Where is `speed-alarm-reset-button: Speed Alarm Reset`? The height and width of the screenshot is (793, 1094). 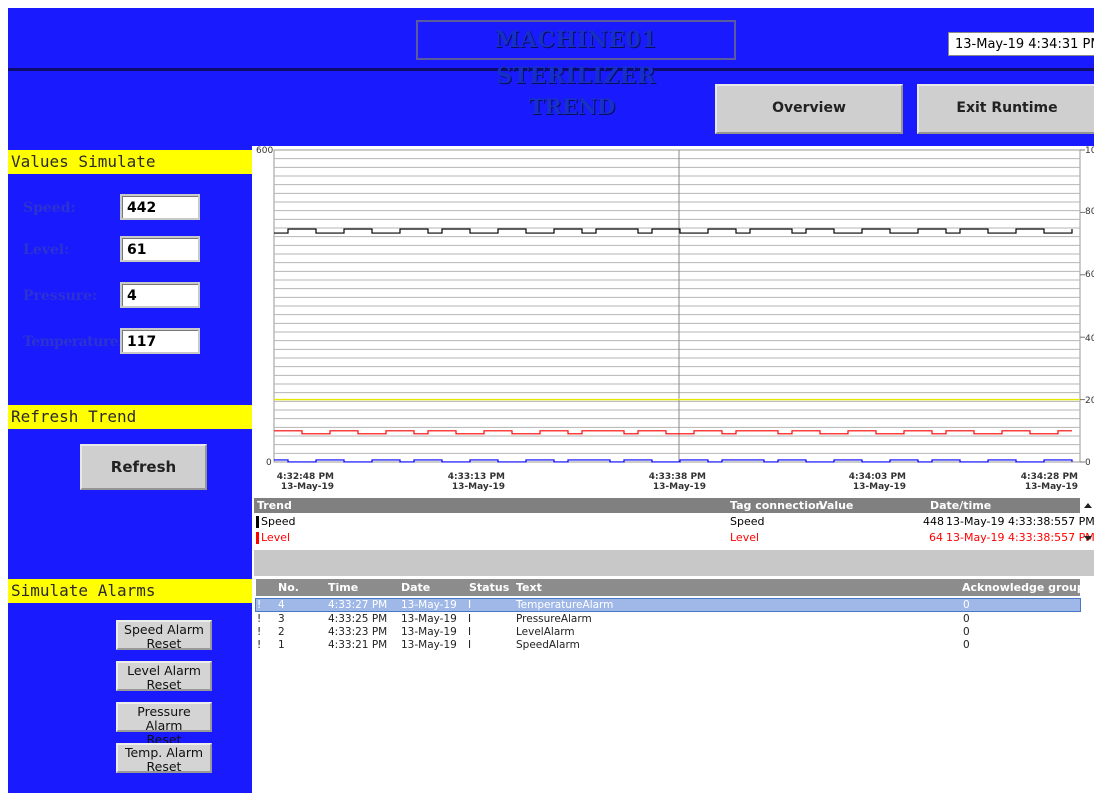
speed-alarm-reset-button: Speed Alarm Reset is located at coordinates (164, 635).